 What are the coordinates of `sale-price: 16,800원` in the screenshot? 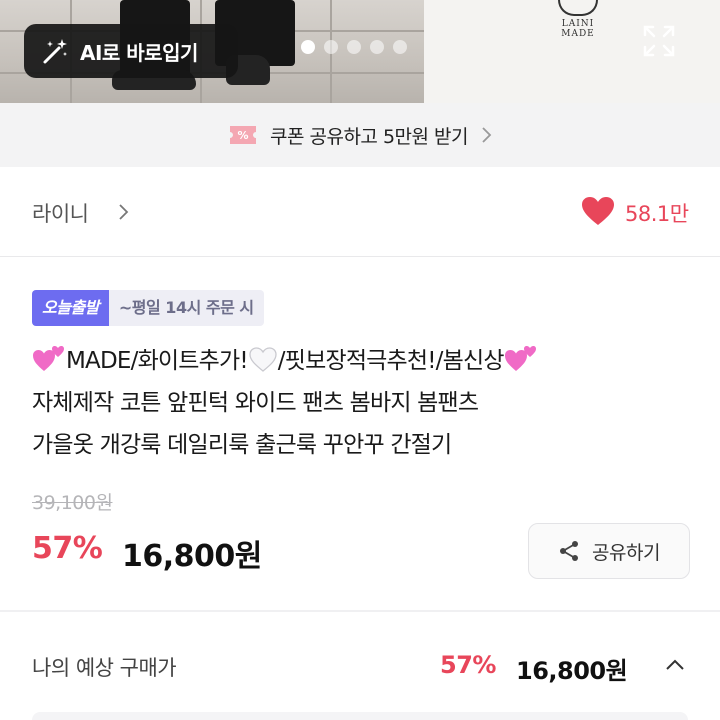 It's located at (192, 556).